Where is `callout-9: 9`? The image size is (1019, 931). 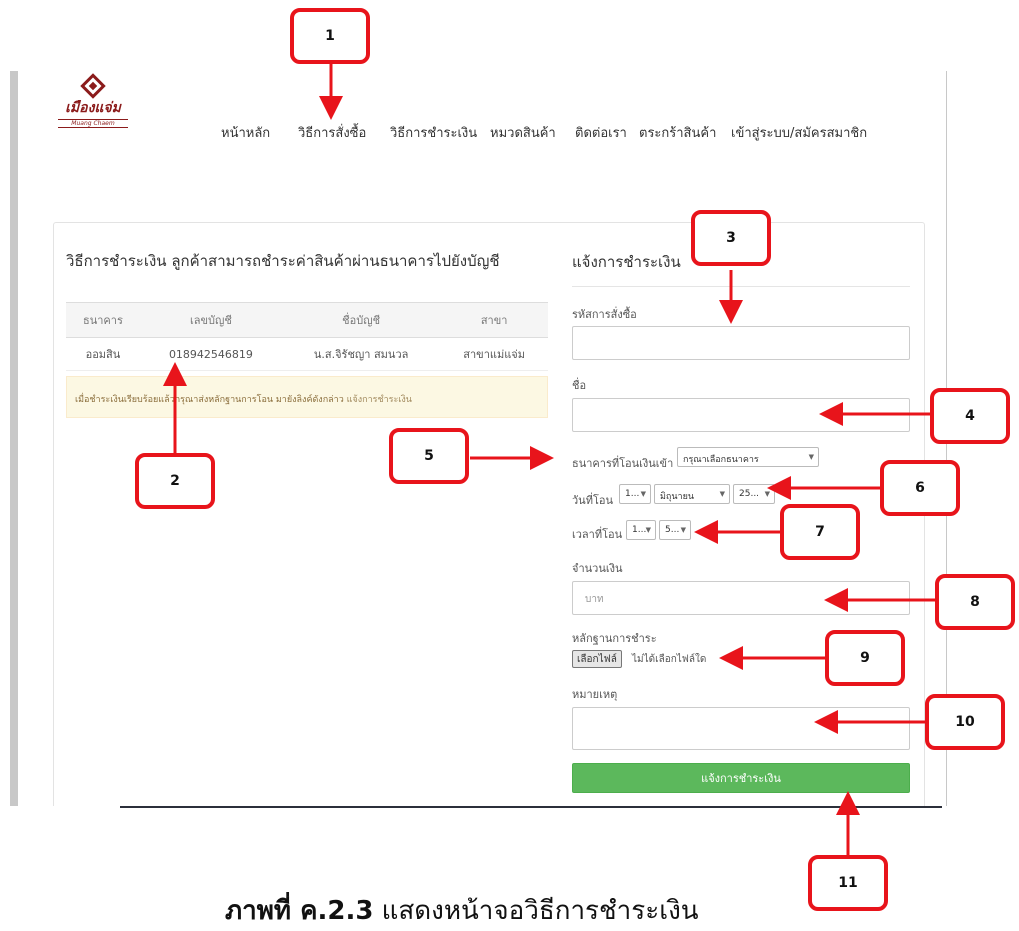 callout-9: 9 is located at coordinates (865, 658).